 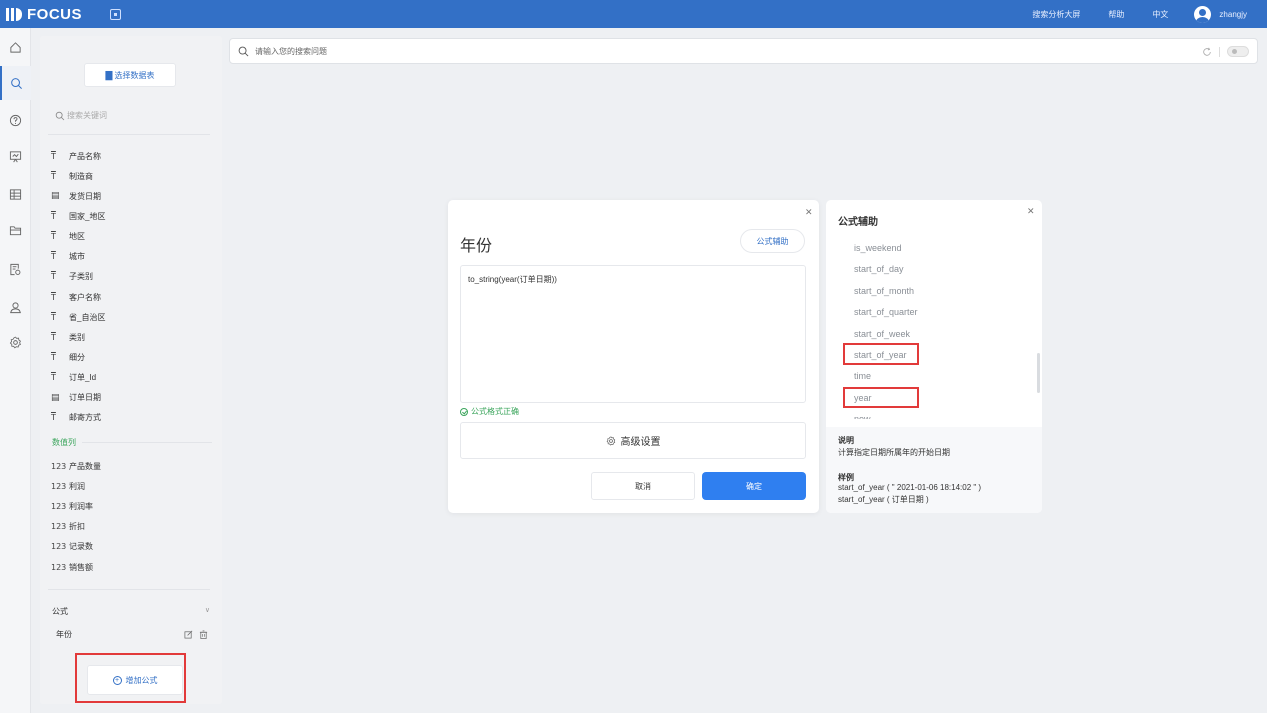 What do you see at coordinates (68, 257) in the screenshot?
I see `dimension-field: T 城市` at bounding box center [68, 257].